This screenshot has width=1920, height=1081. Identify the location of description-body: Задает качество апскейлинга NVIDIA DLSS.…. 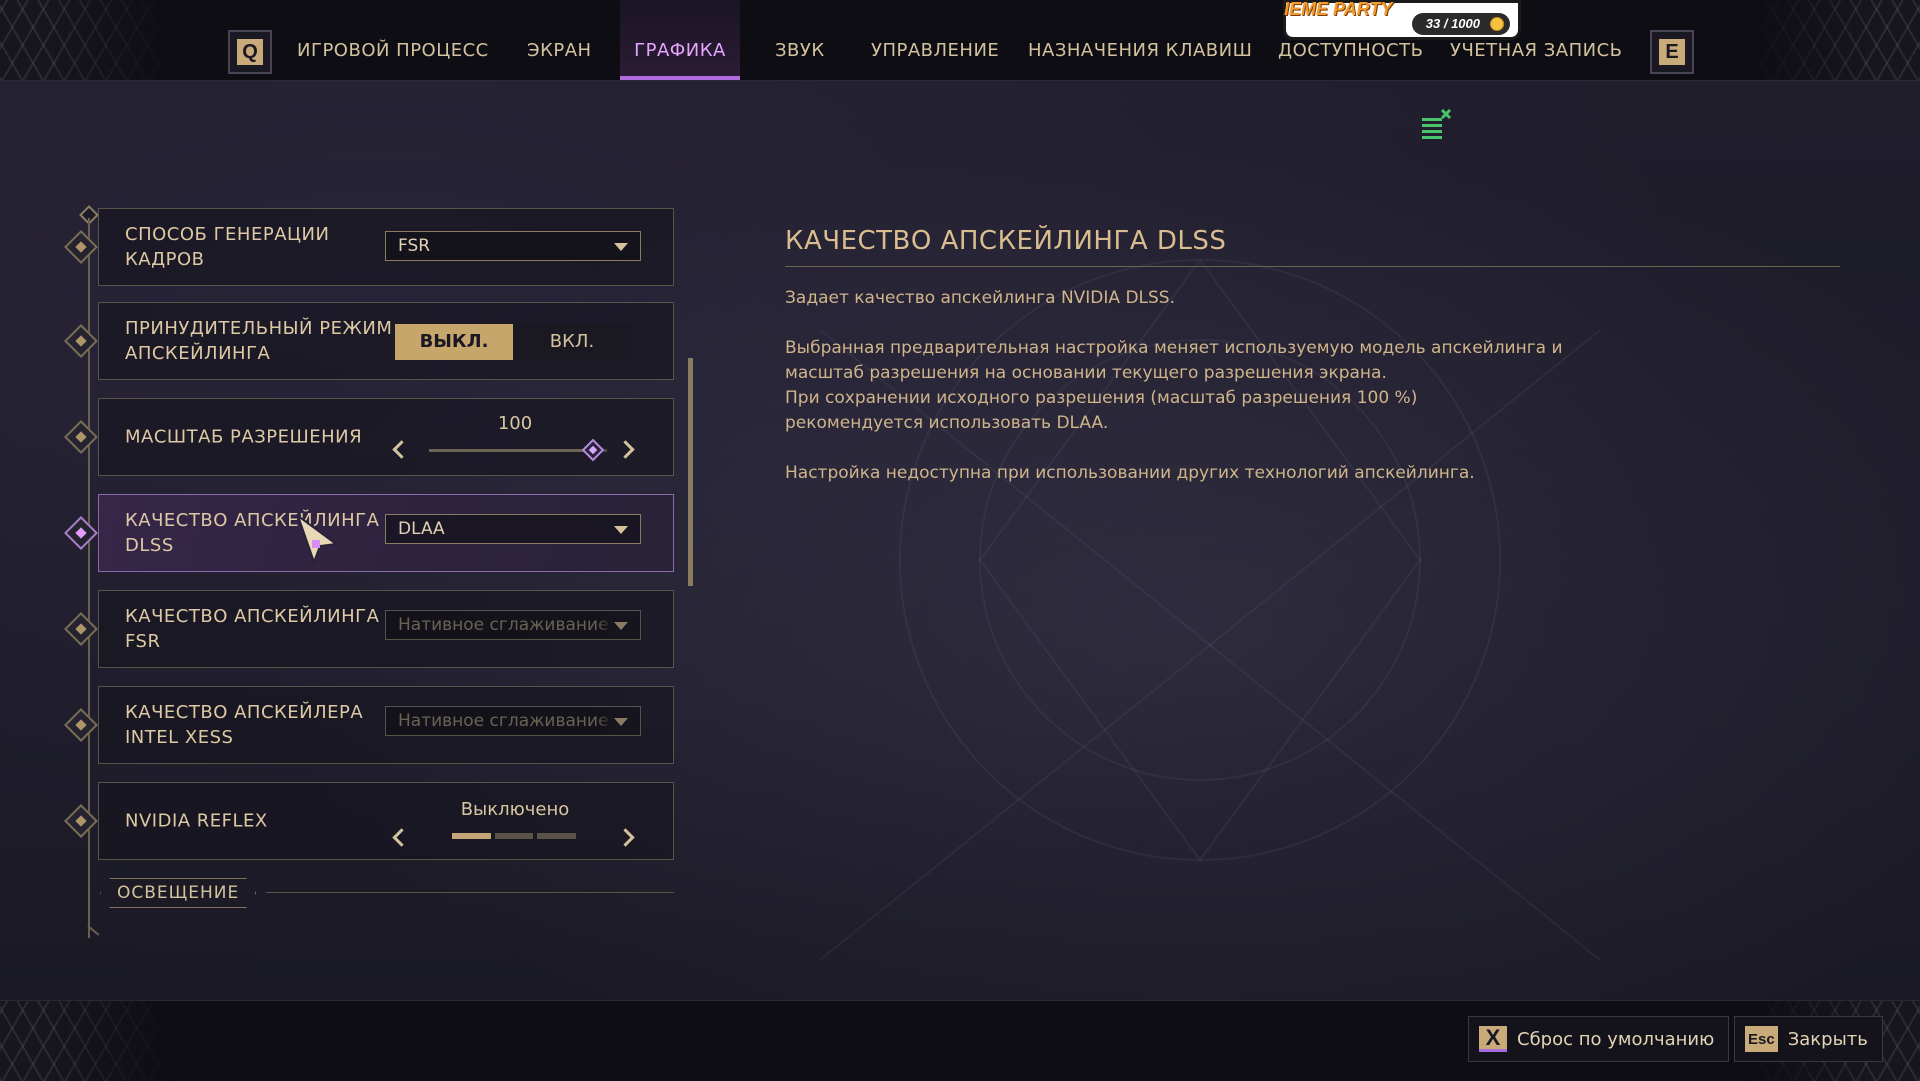
(1235, 386).